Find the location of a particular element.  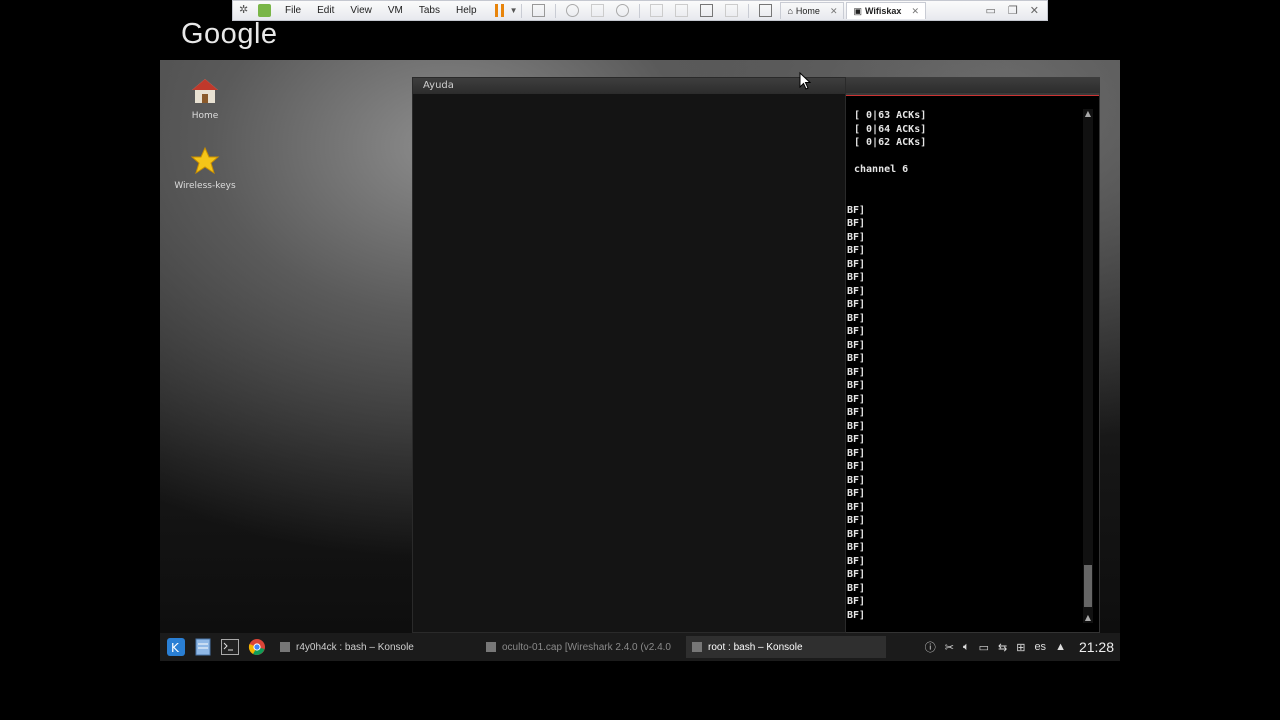

fullscreen-icon is located at coordinates (707, 10).